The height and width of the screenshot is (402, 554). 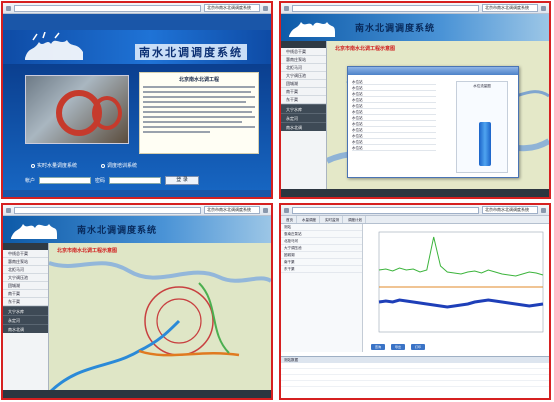 What do you see at coordinates (355, 219) in the screenshot?
I see `tab-plan: 调度计划` at bounding box center [355, 219].